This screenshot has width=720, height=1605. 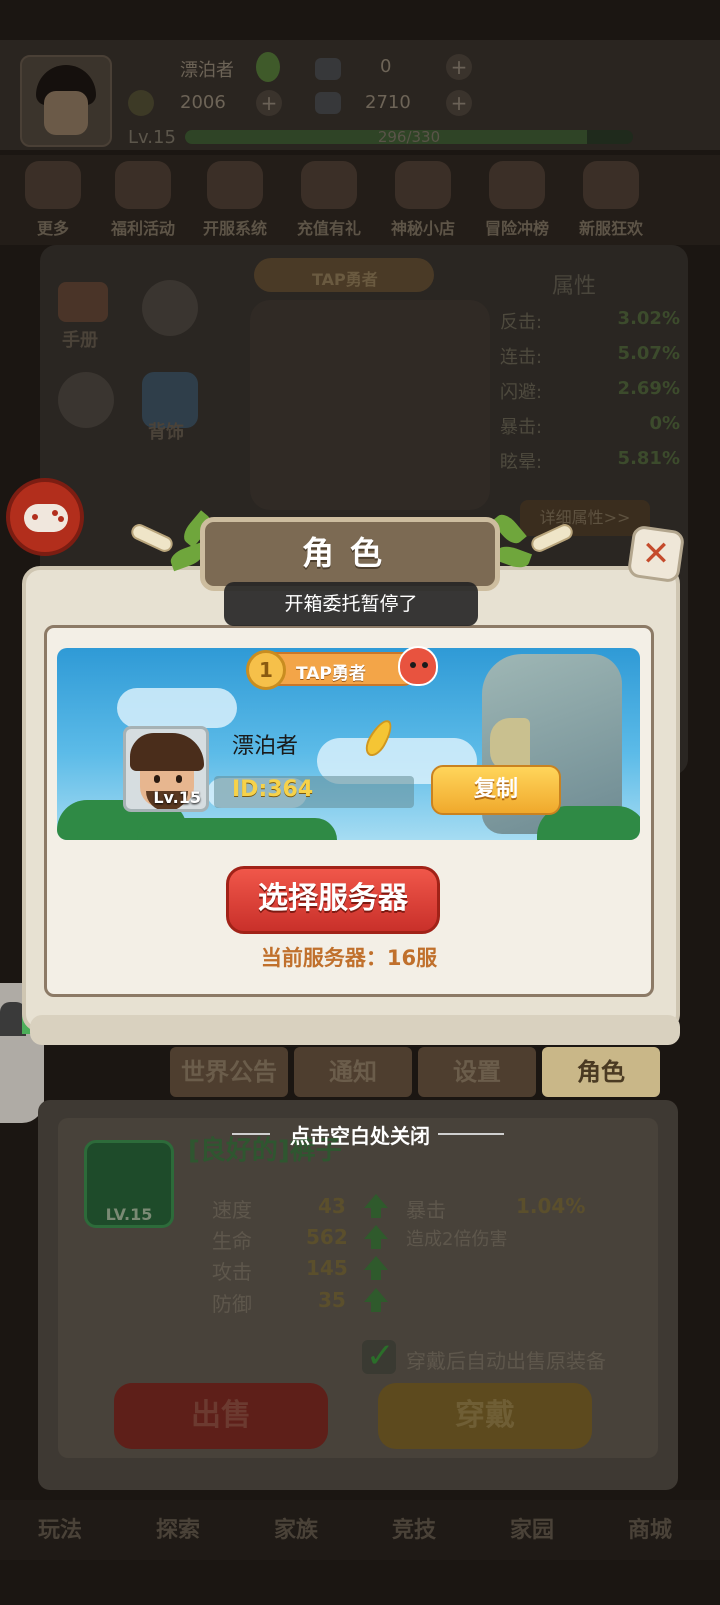 I want to click on close-icon: ✕, so click(x=656, y=554).